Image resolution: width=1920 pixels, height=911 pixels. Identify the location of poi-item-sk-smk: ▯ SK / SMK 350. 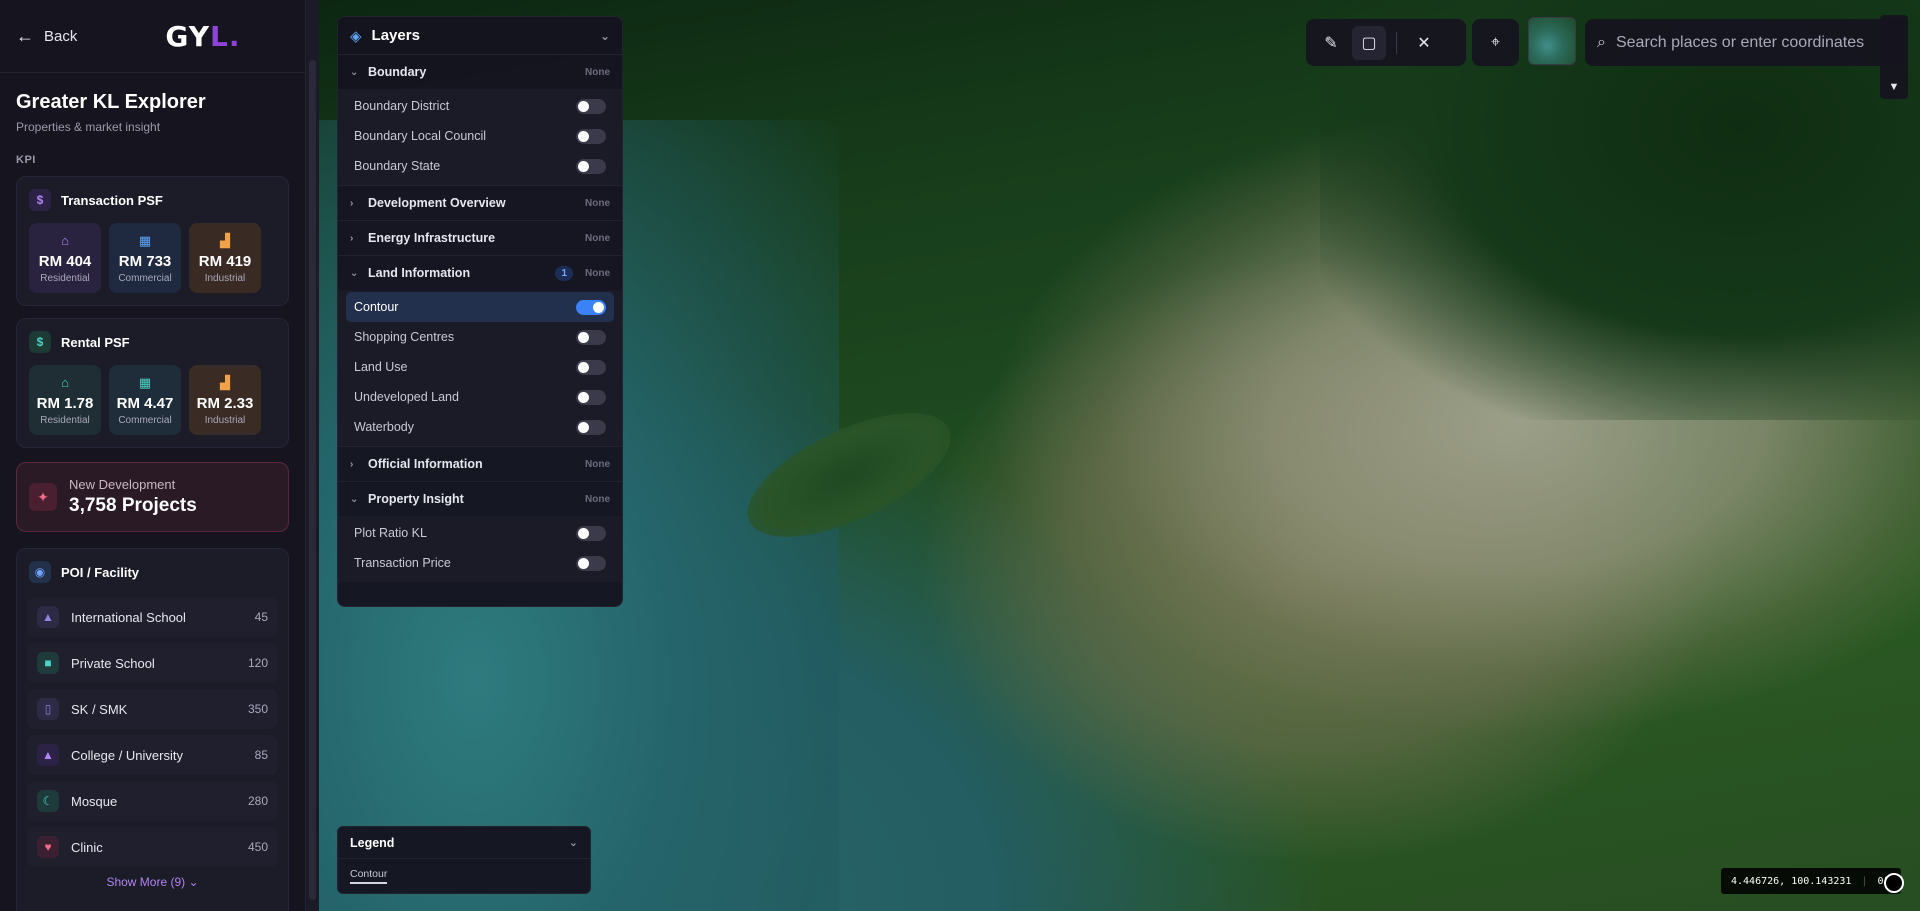
(152, 709).